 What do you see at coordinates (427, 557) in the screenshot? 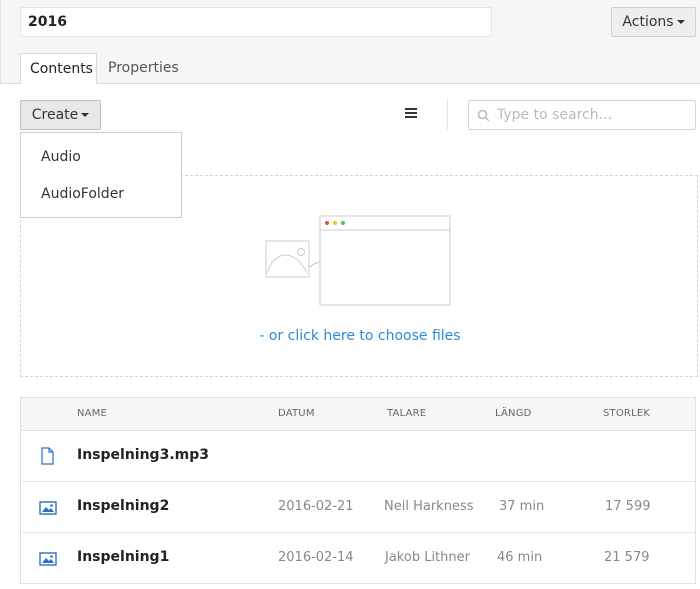
I see `row-talare: Jakob Lithner` at bounding box center [427, 557].